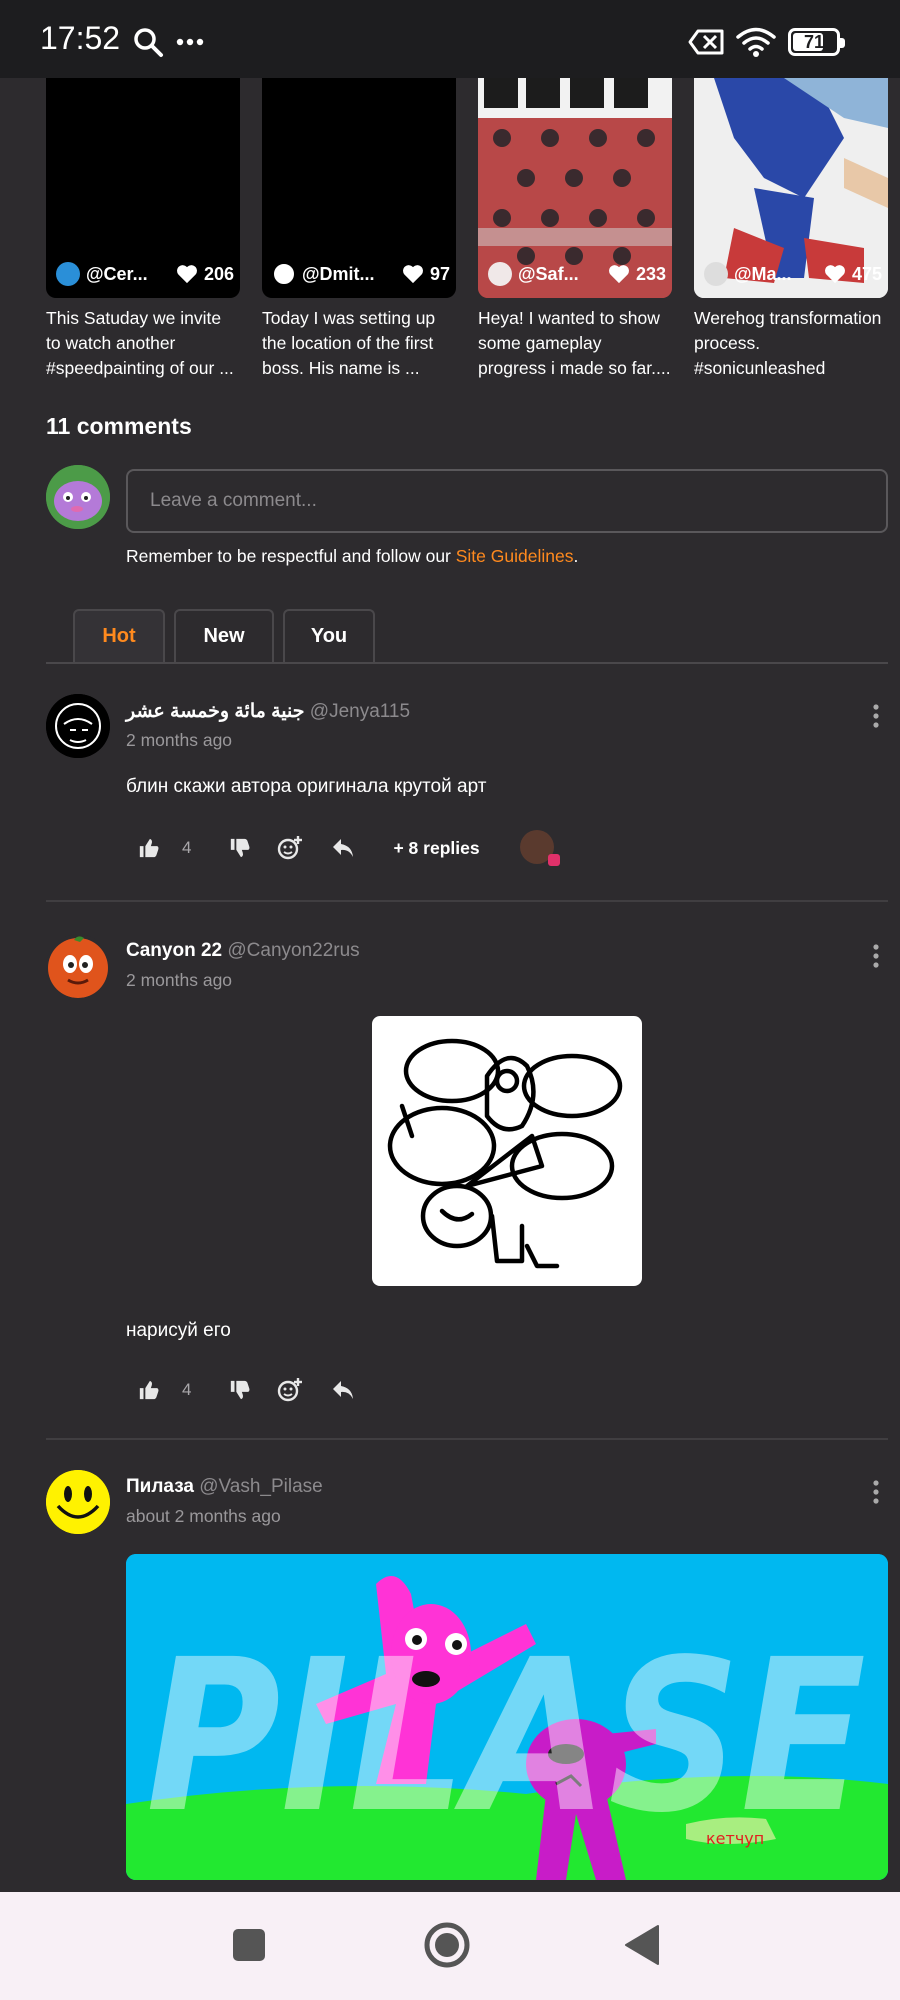 The width and height of the screenshot is (900, 2000). Describe the element at coordinates (293, 950) in the screenshot. I see `commenter-handle: @Canyon22rus` at that location.